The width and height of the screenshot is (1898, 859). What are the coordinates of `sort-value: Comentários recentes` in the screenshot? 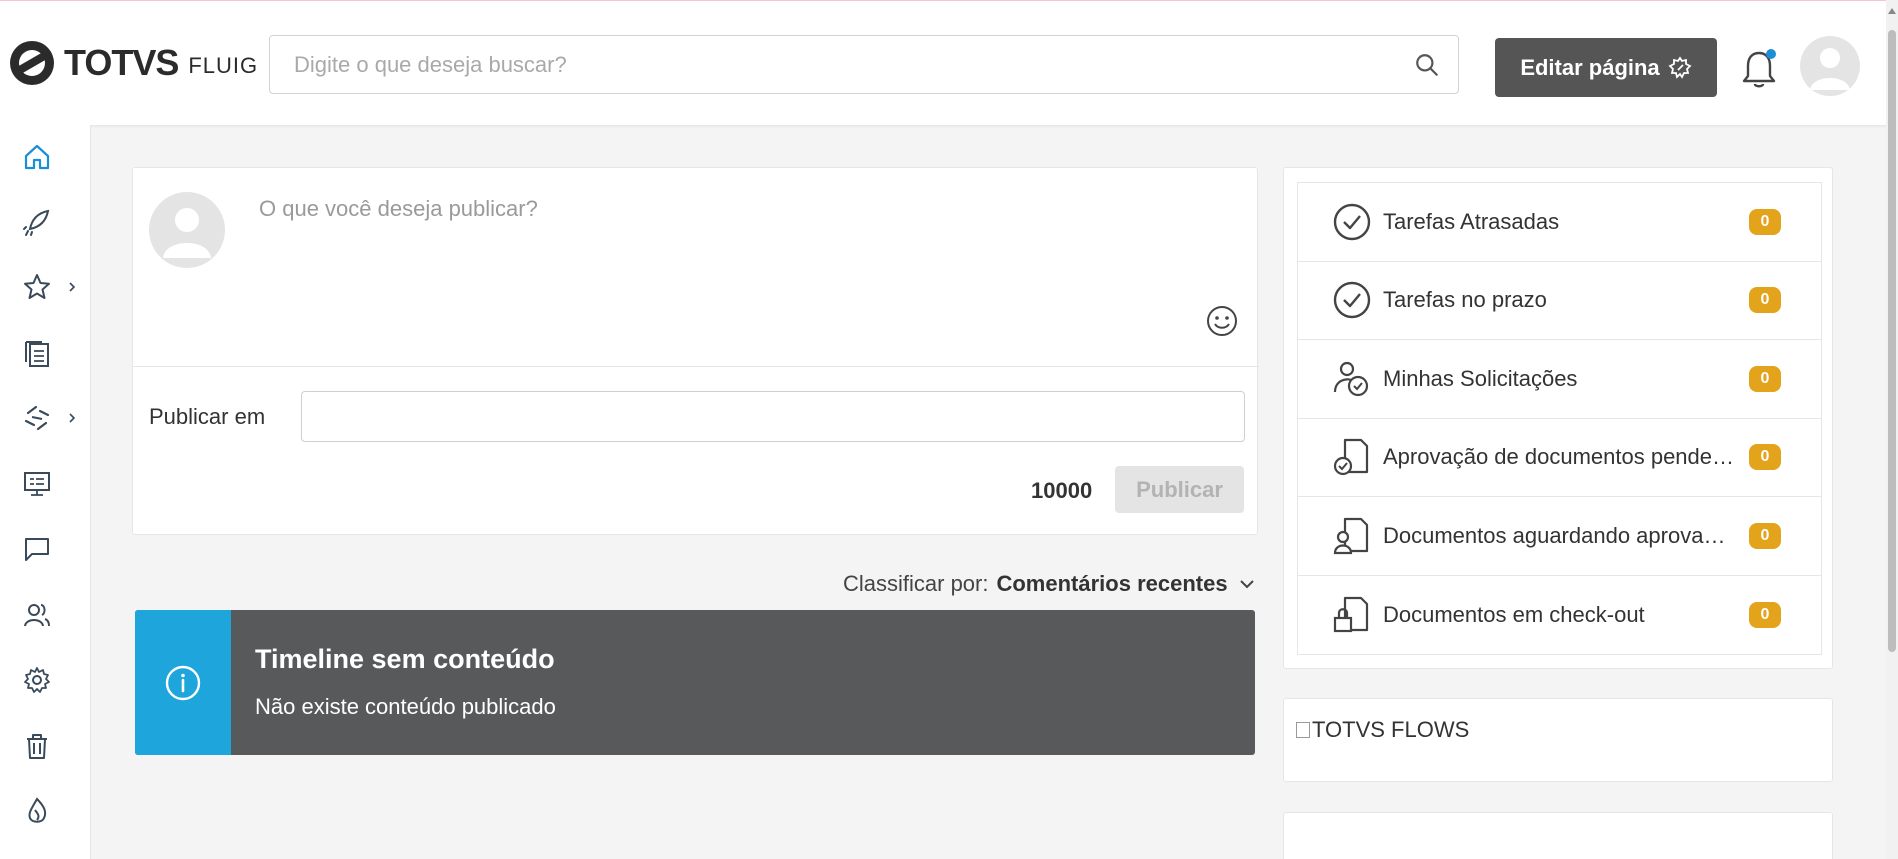 It's located at (1112, 583).